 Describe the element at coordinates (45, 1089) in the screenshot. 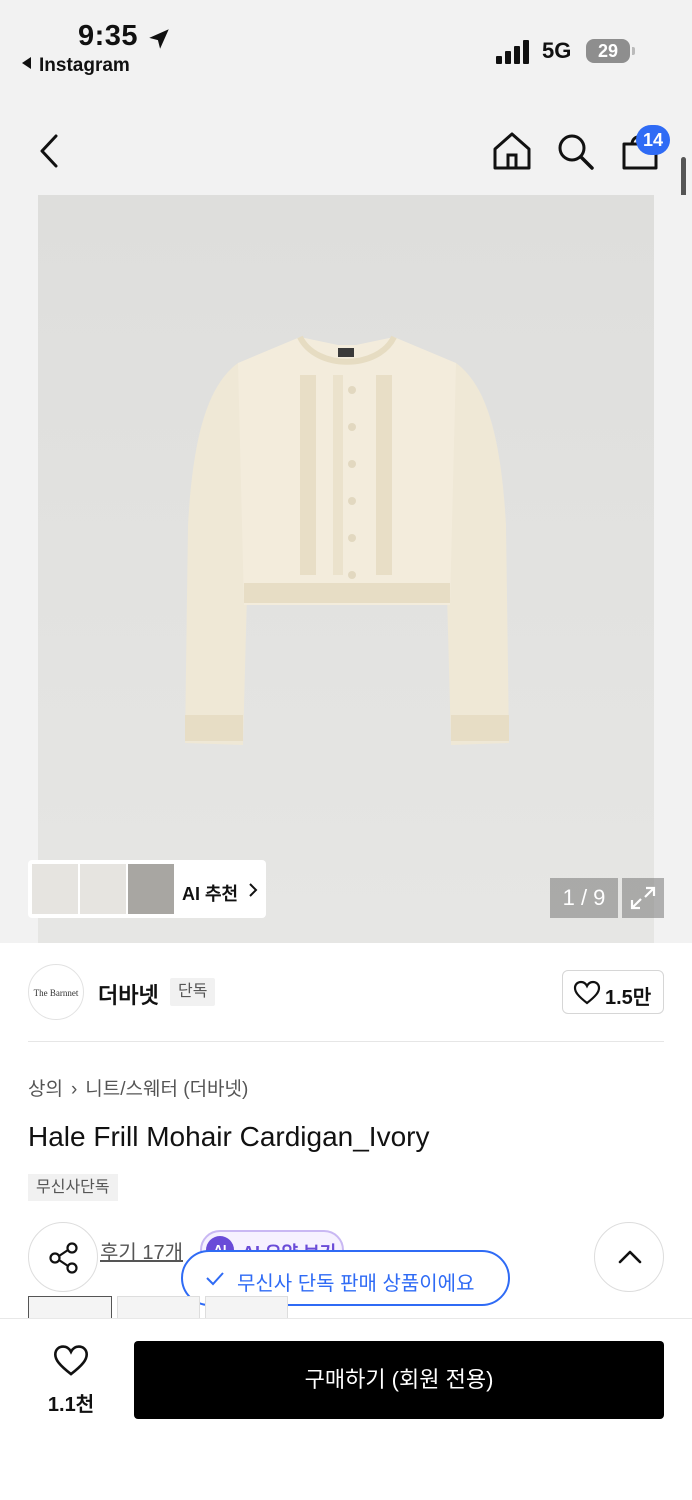

I see `breadcrumb-item: 상의` at that location.